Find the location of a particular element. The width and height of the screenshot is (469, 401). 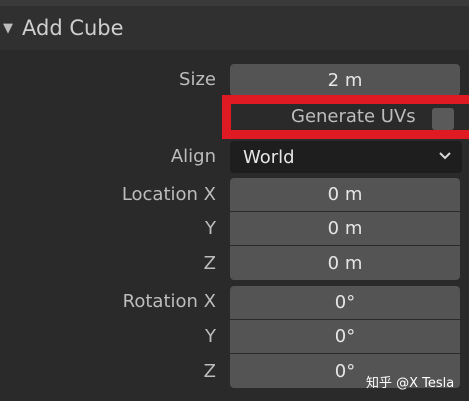

location-z-field: 0 m is located at coordinates (345, 263).